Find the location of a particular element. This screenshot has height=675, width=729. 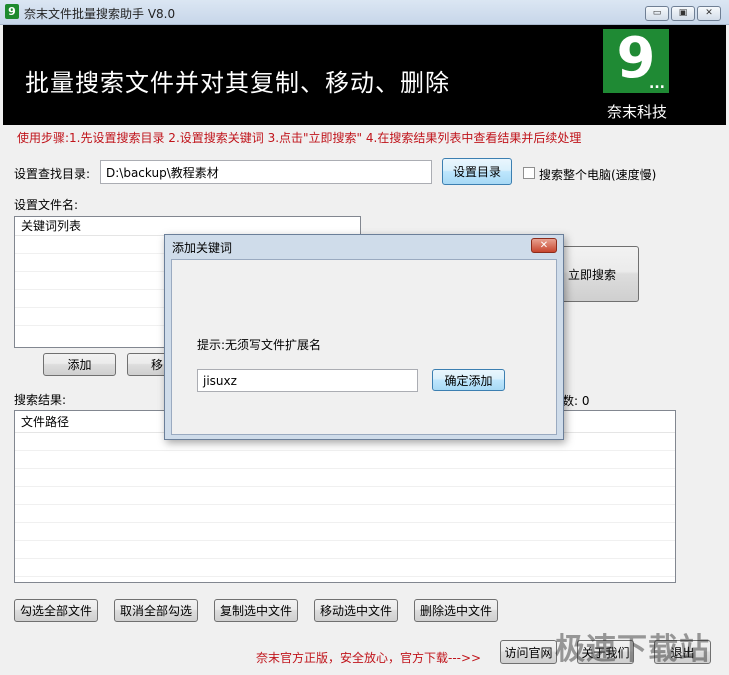

dialog-title: 添加关键词 is located at coordinates (202, 248).